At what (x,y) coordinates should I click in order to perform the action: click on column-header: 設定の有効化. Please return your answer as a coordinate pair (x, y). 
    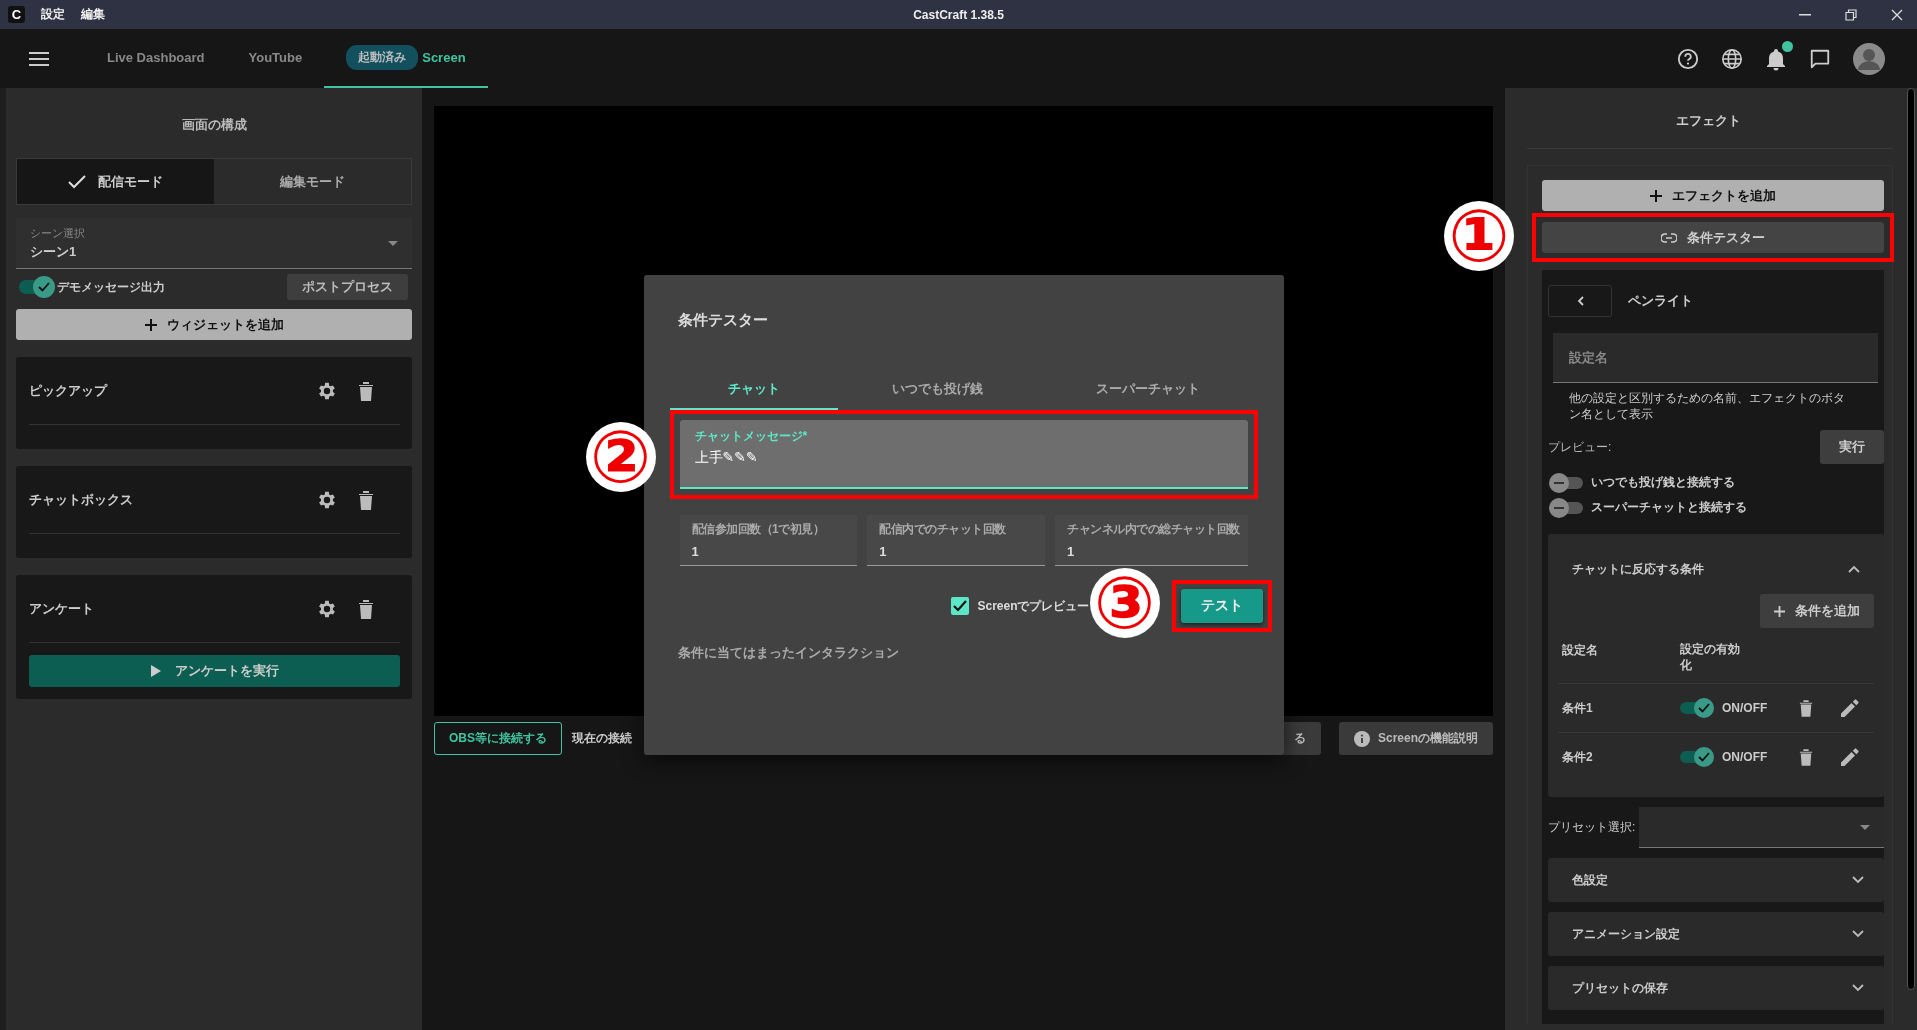
    Looking at the image, I should click on (1710, 658).